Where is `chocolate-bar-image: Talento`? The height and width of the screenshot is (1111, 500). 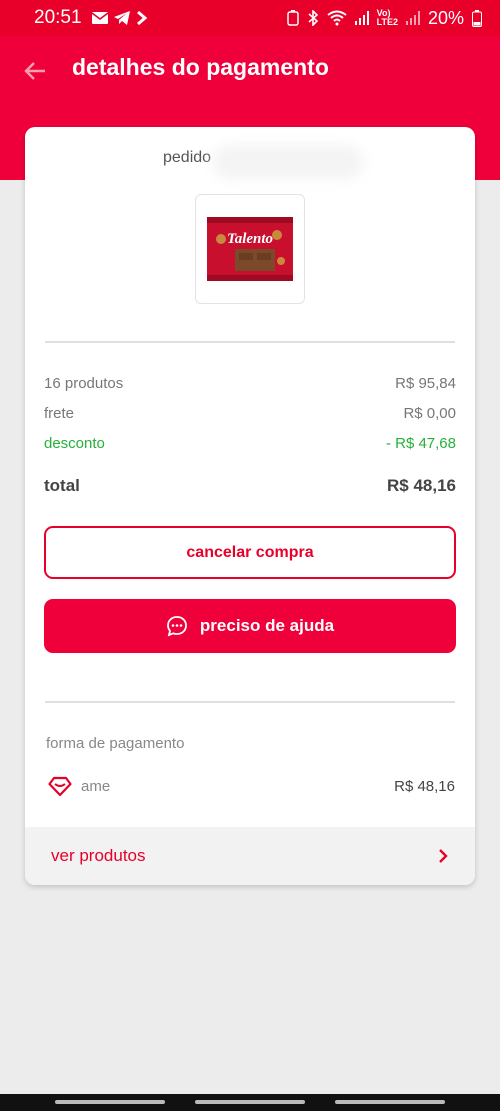 chocolate-bar-image: Talento is located at coordinates (250, 249).